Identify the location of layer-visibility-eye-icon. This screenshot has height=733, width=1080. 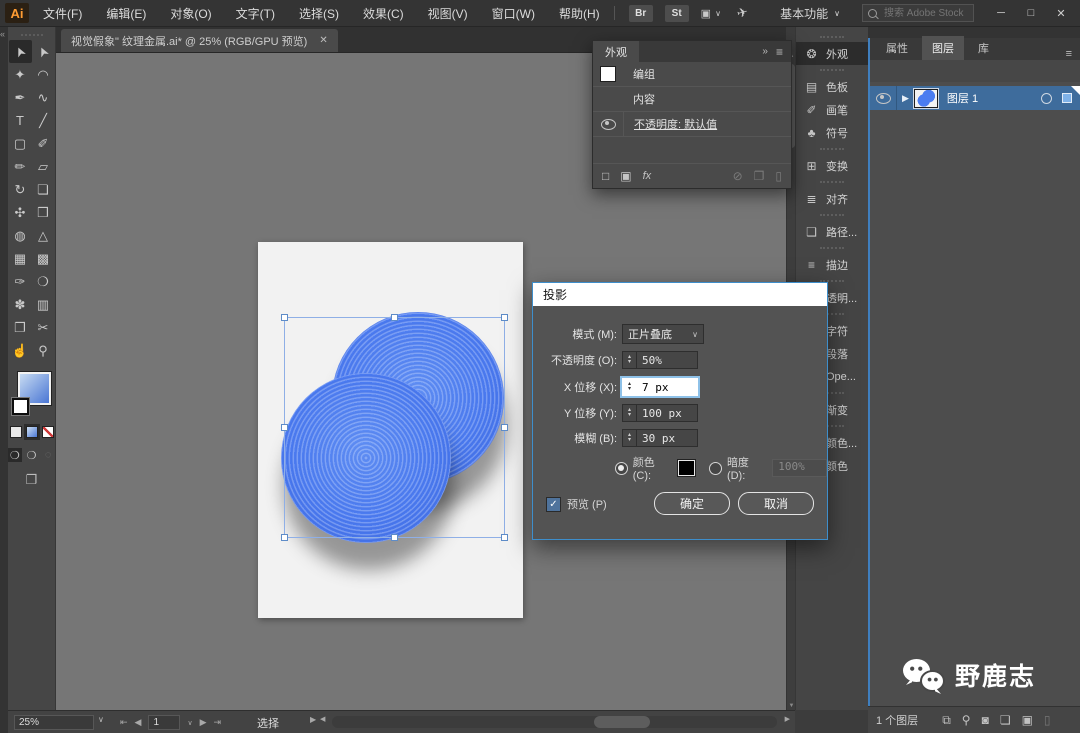
(883, 98).